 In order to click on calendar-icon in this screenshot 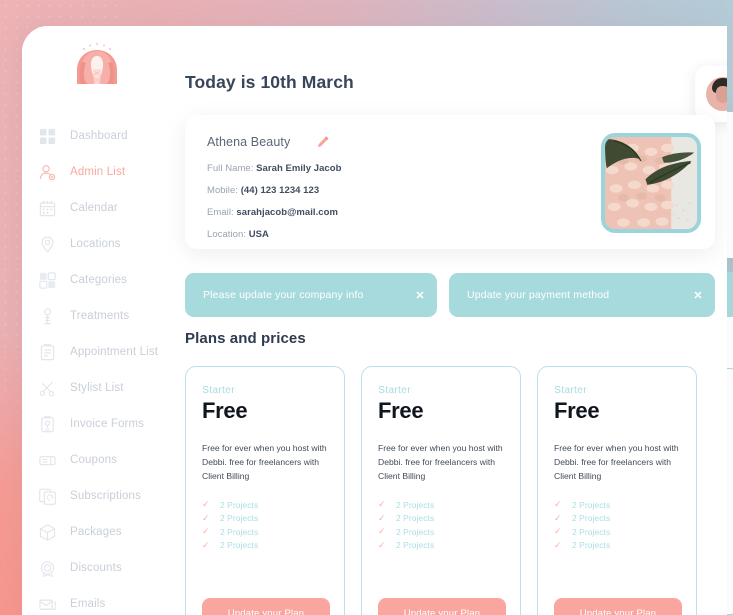, I will do `click(47, 208)`.